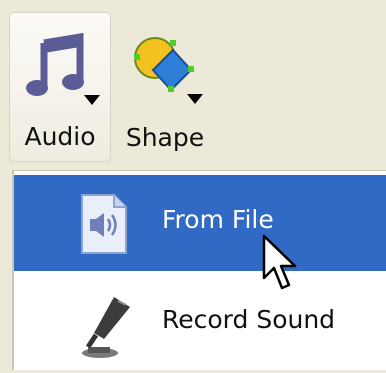 This screenshot has height=373, width=386. I want to click on audio-label: Audio, so click(60, 136).